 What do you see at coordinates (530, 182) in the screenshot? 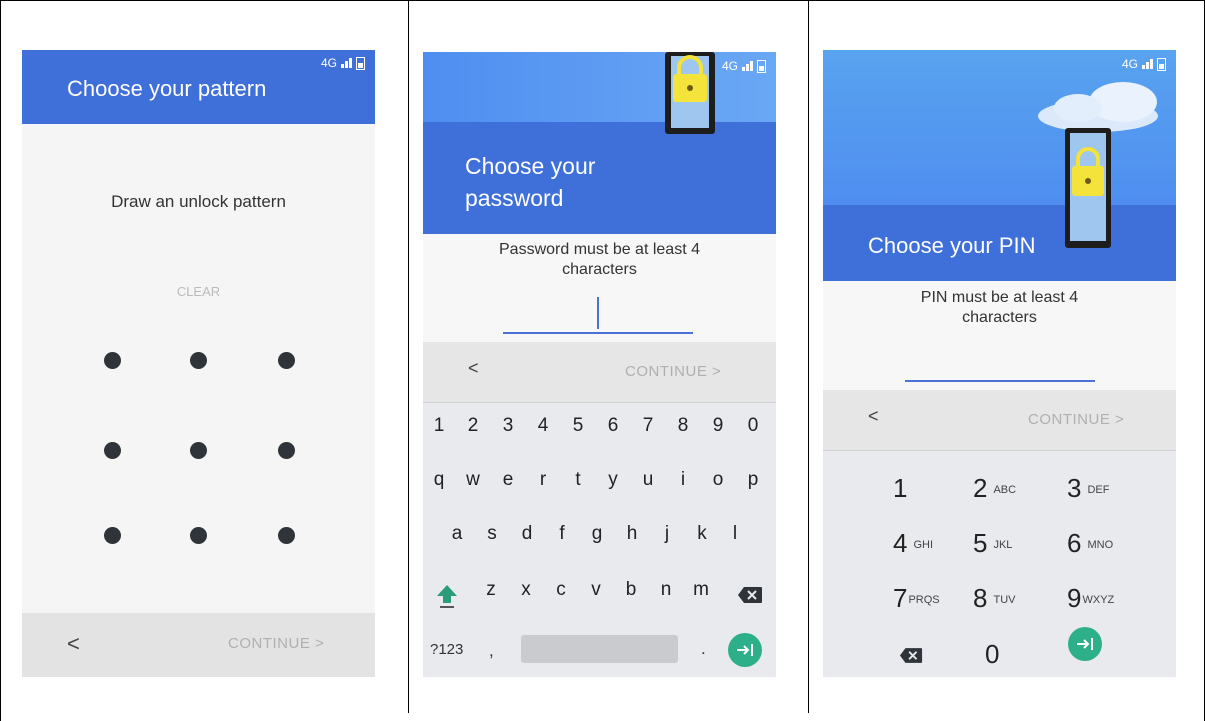
I see `page-title: Choose your password` at bounding box center [530, 182].